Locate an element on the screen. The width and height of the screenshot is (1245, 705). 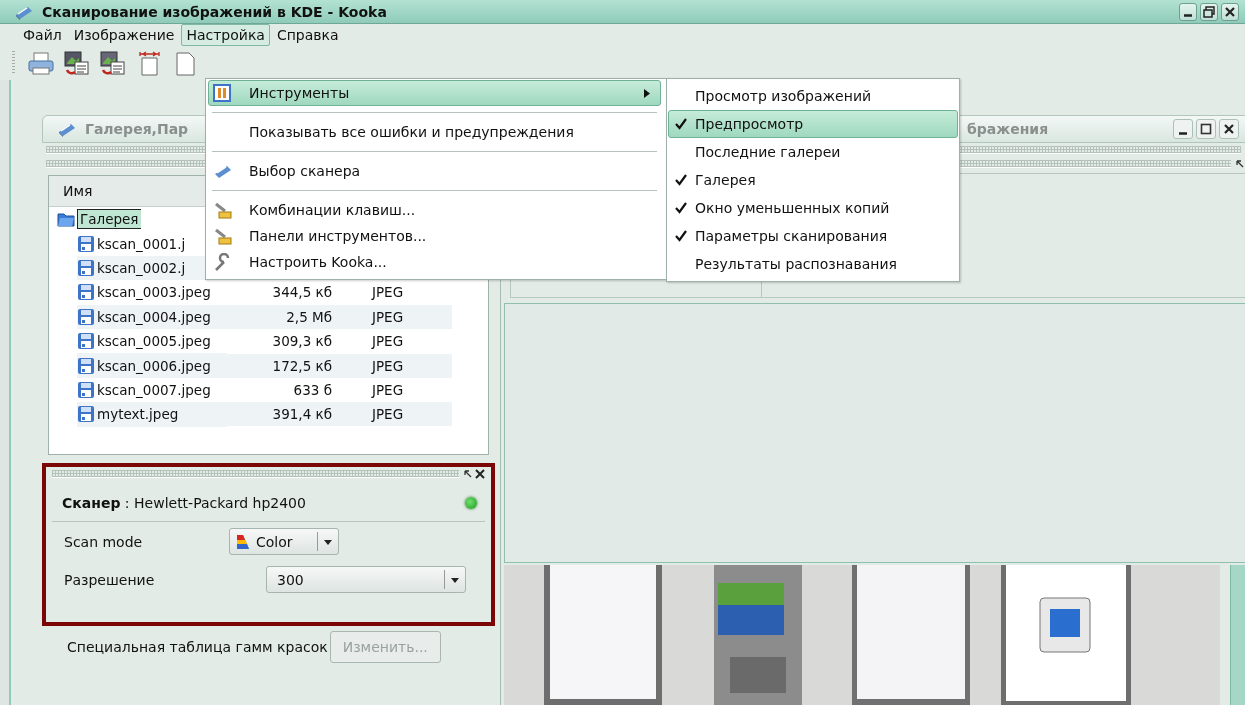
menu-item: Окно уменьшенных копий is located at coordinates (813, 208).